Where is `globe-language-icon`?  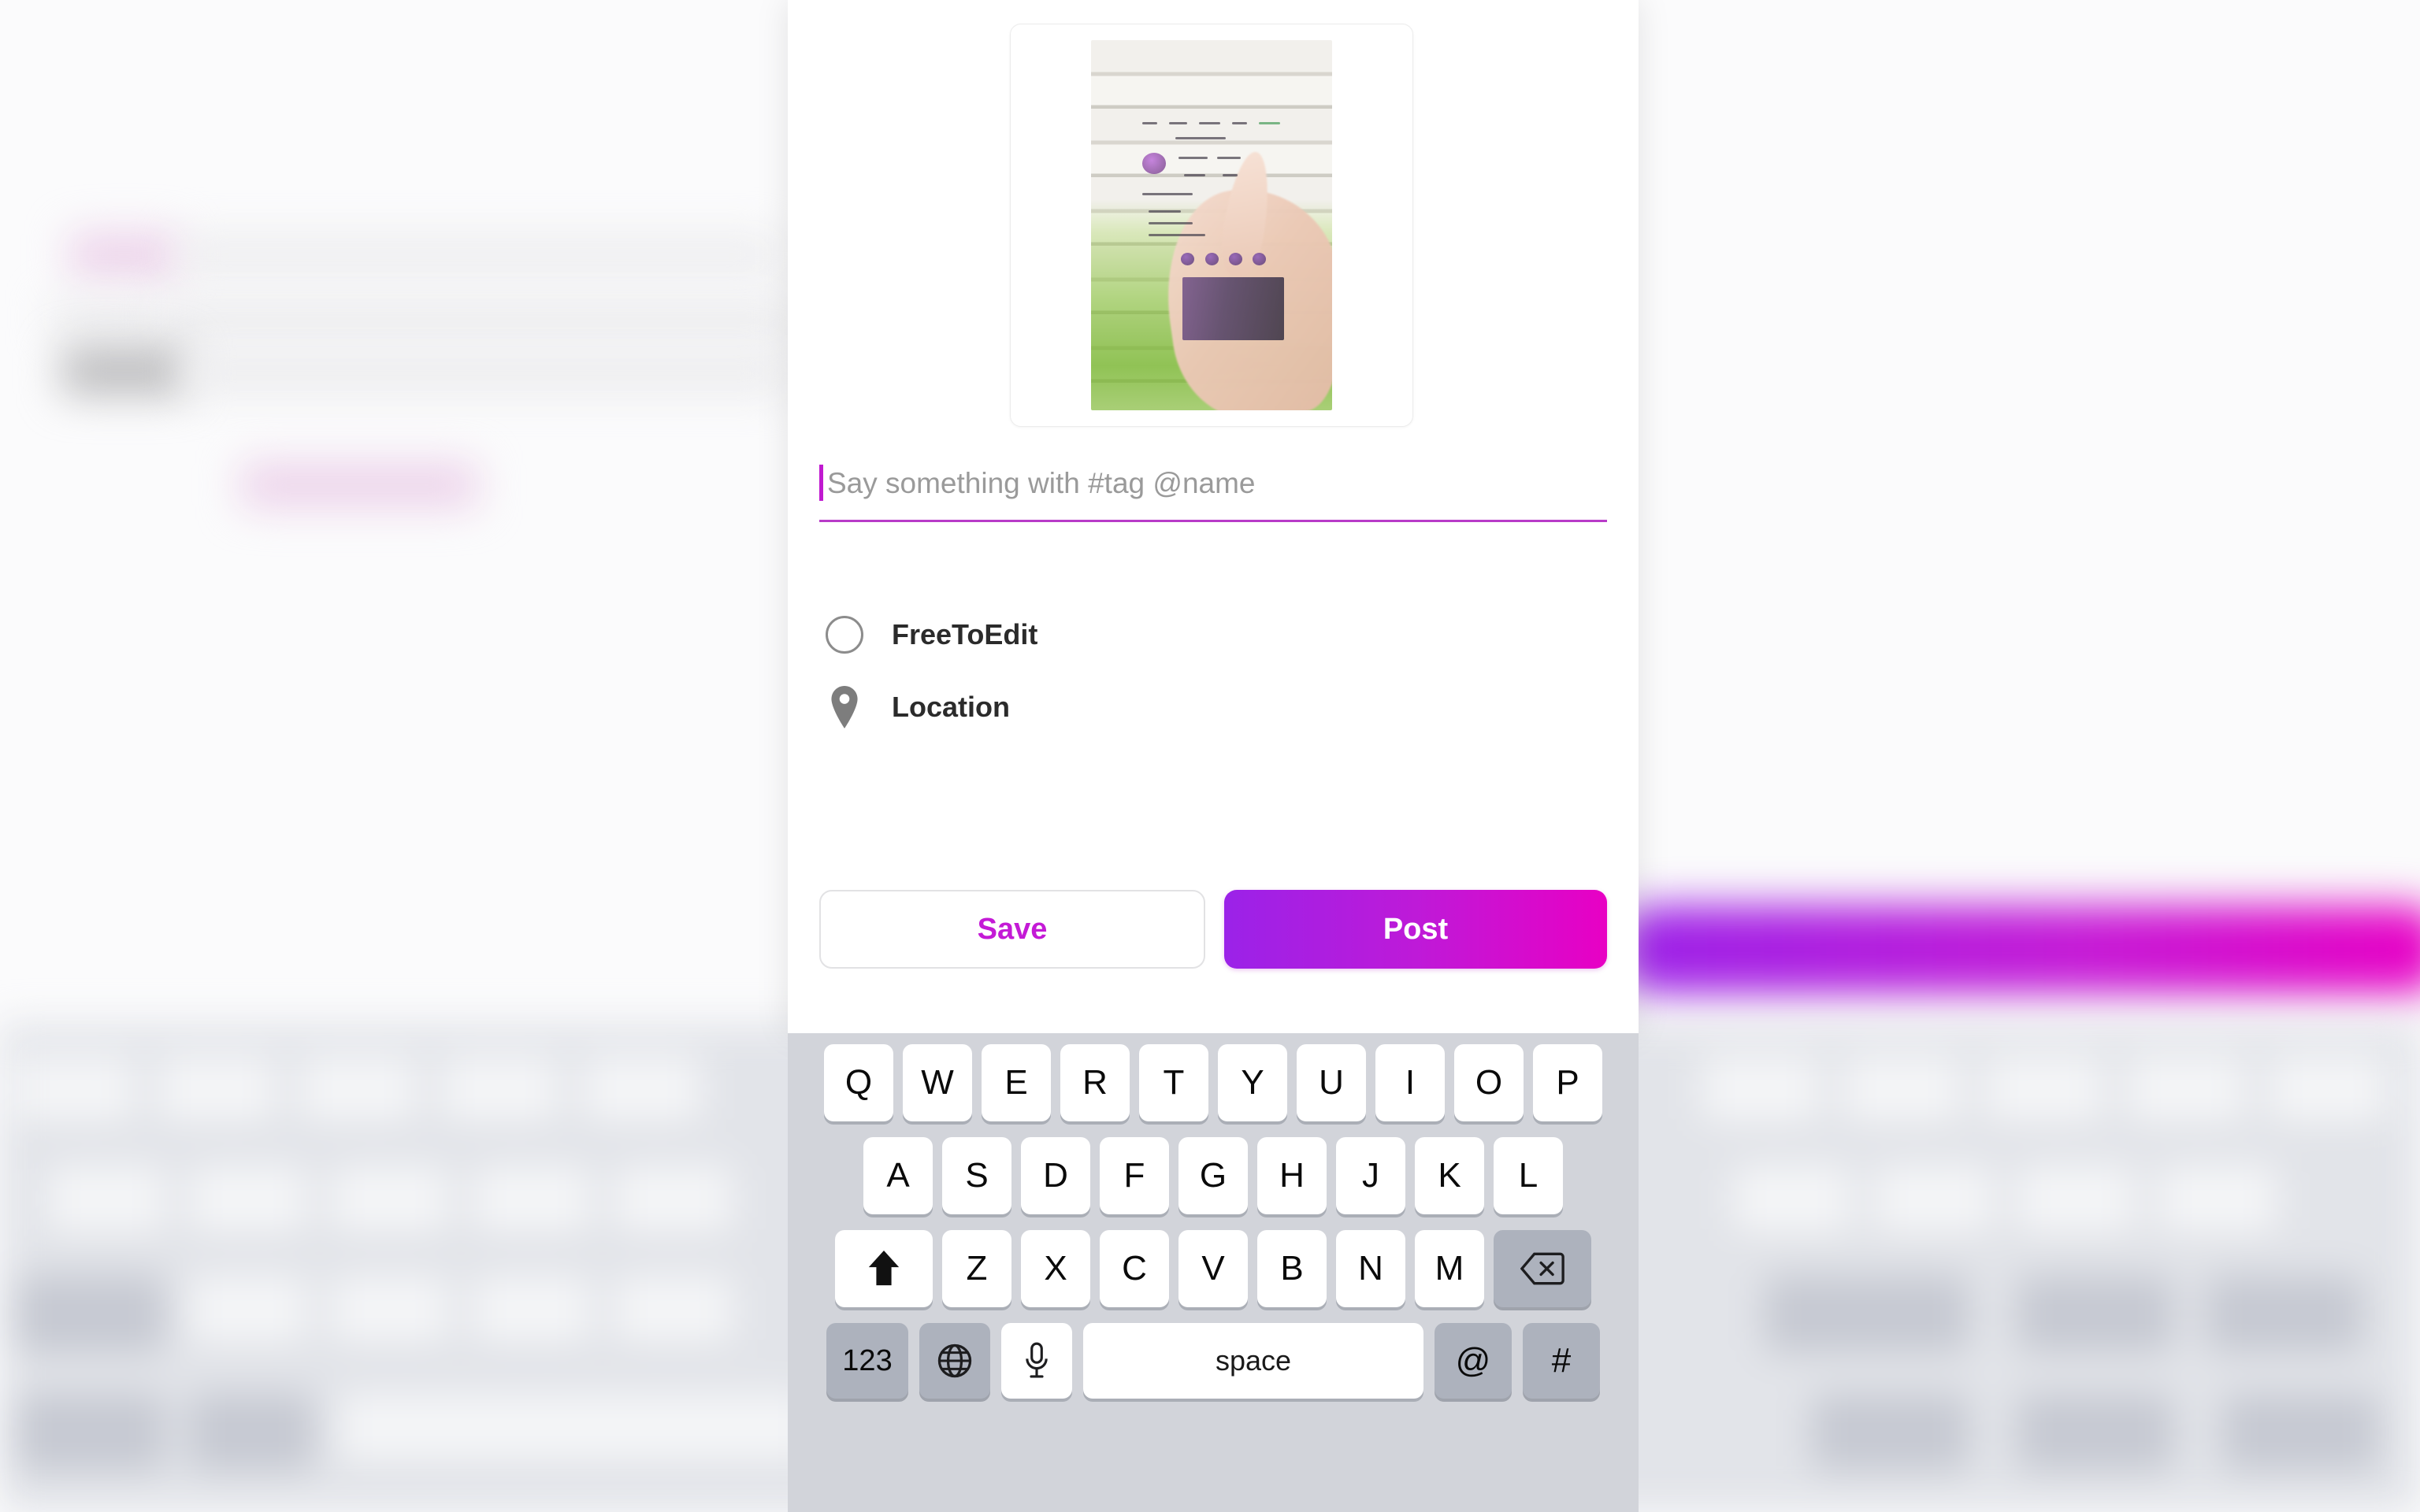 globe-language-icon is located at coordinates (954, 1361).